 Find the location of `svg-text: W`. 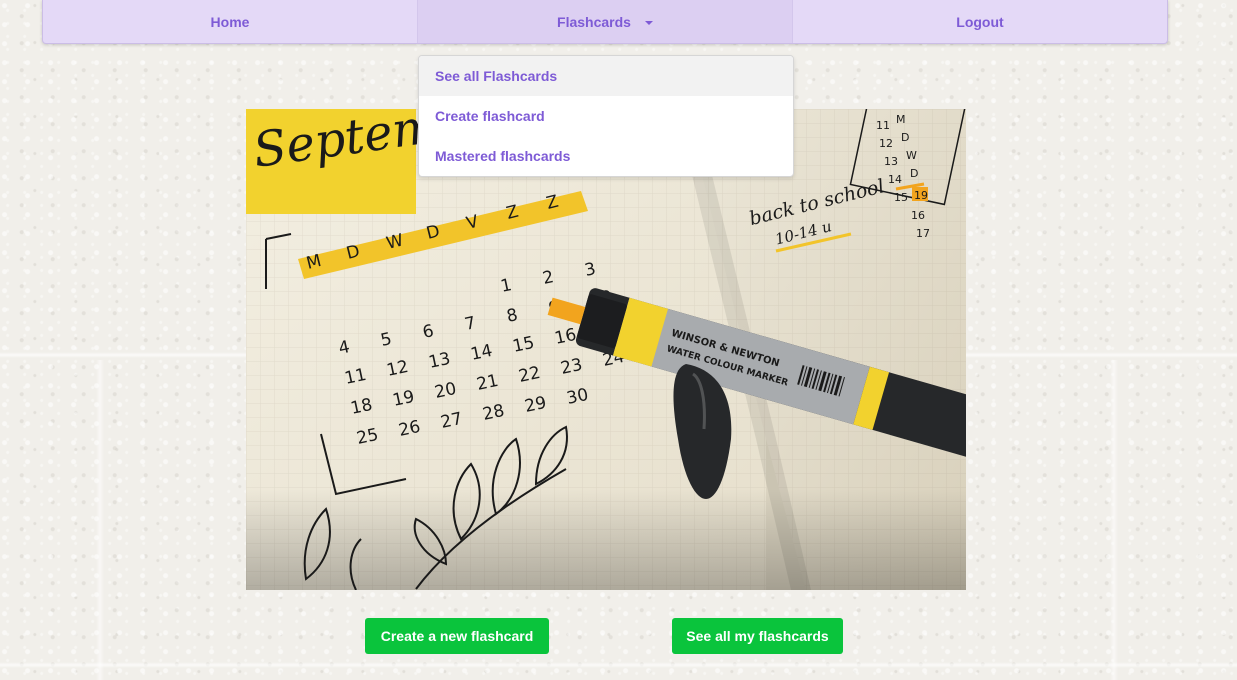

svg-text: W is located at coordinates (911, 155).